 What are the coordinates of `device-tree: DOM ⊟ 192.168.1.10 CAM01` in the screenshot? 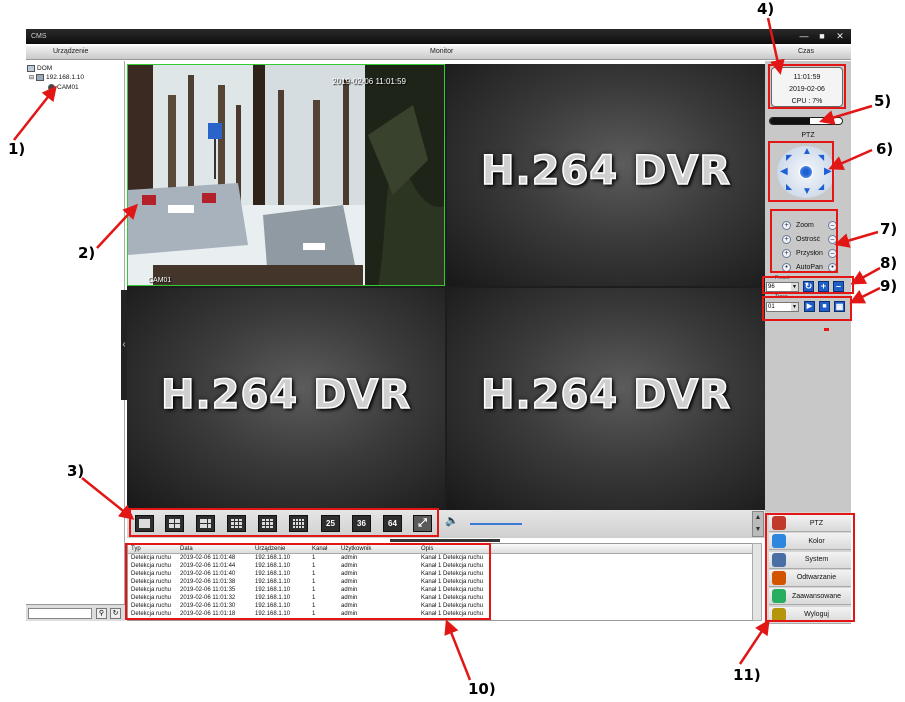 It's located at (75, 332).